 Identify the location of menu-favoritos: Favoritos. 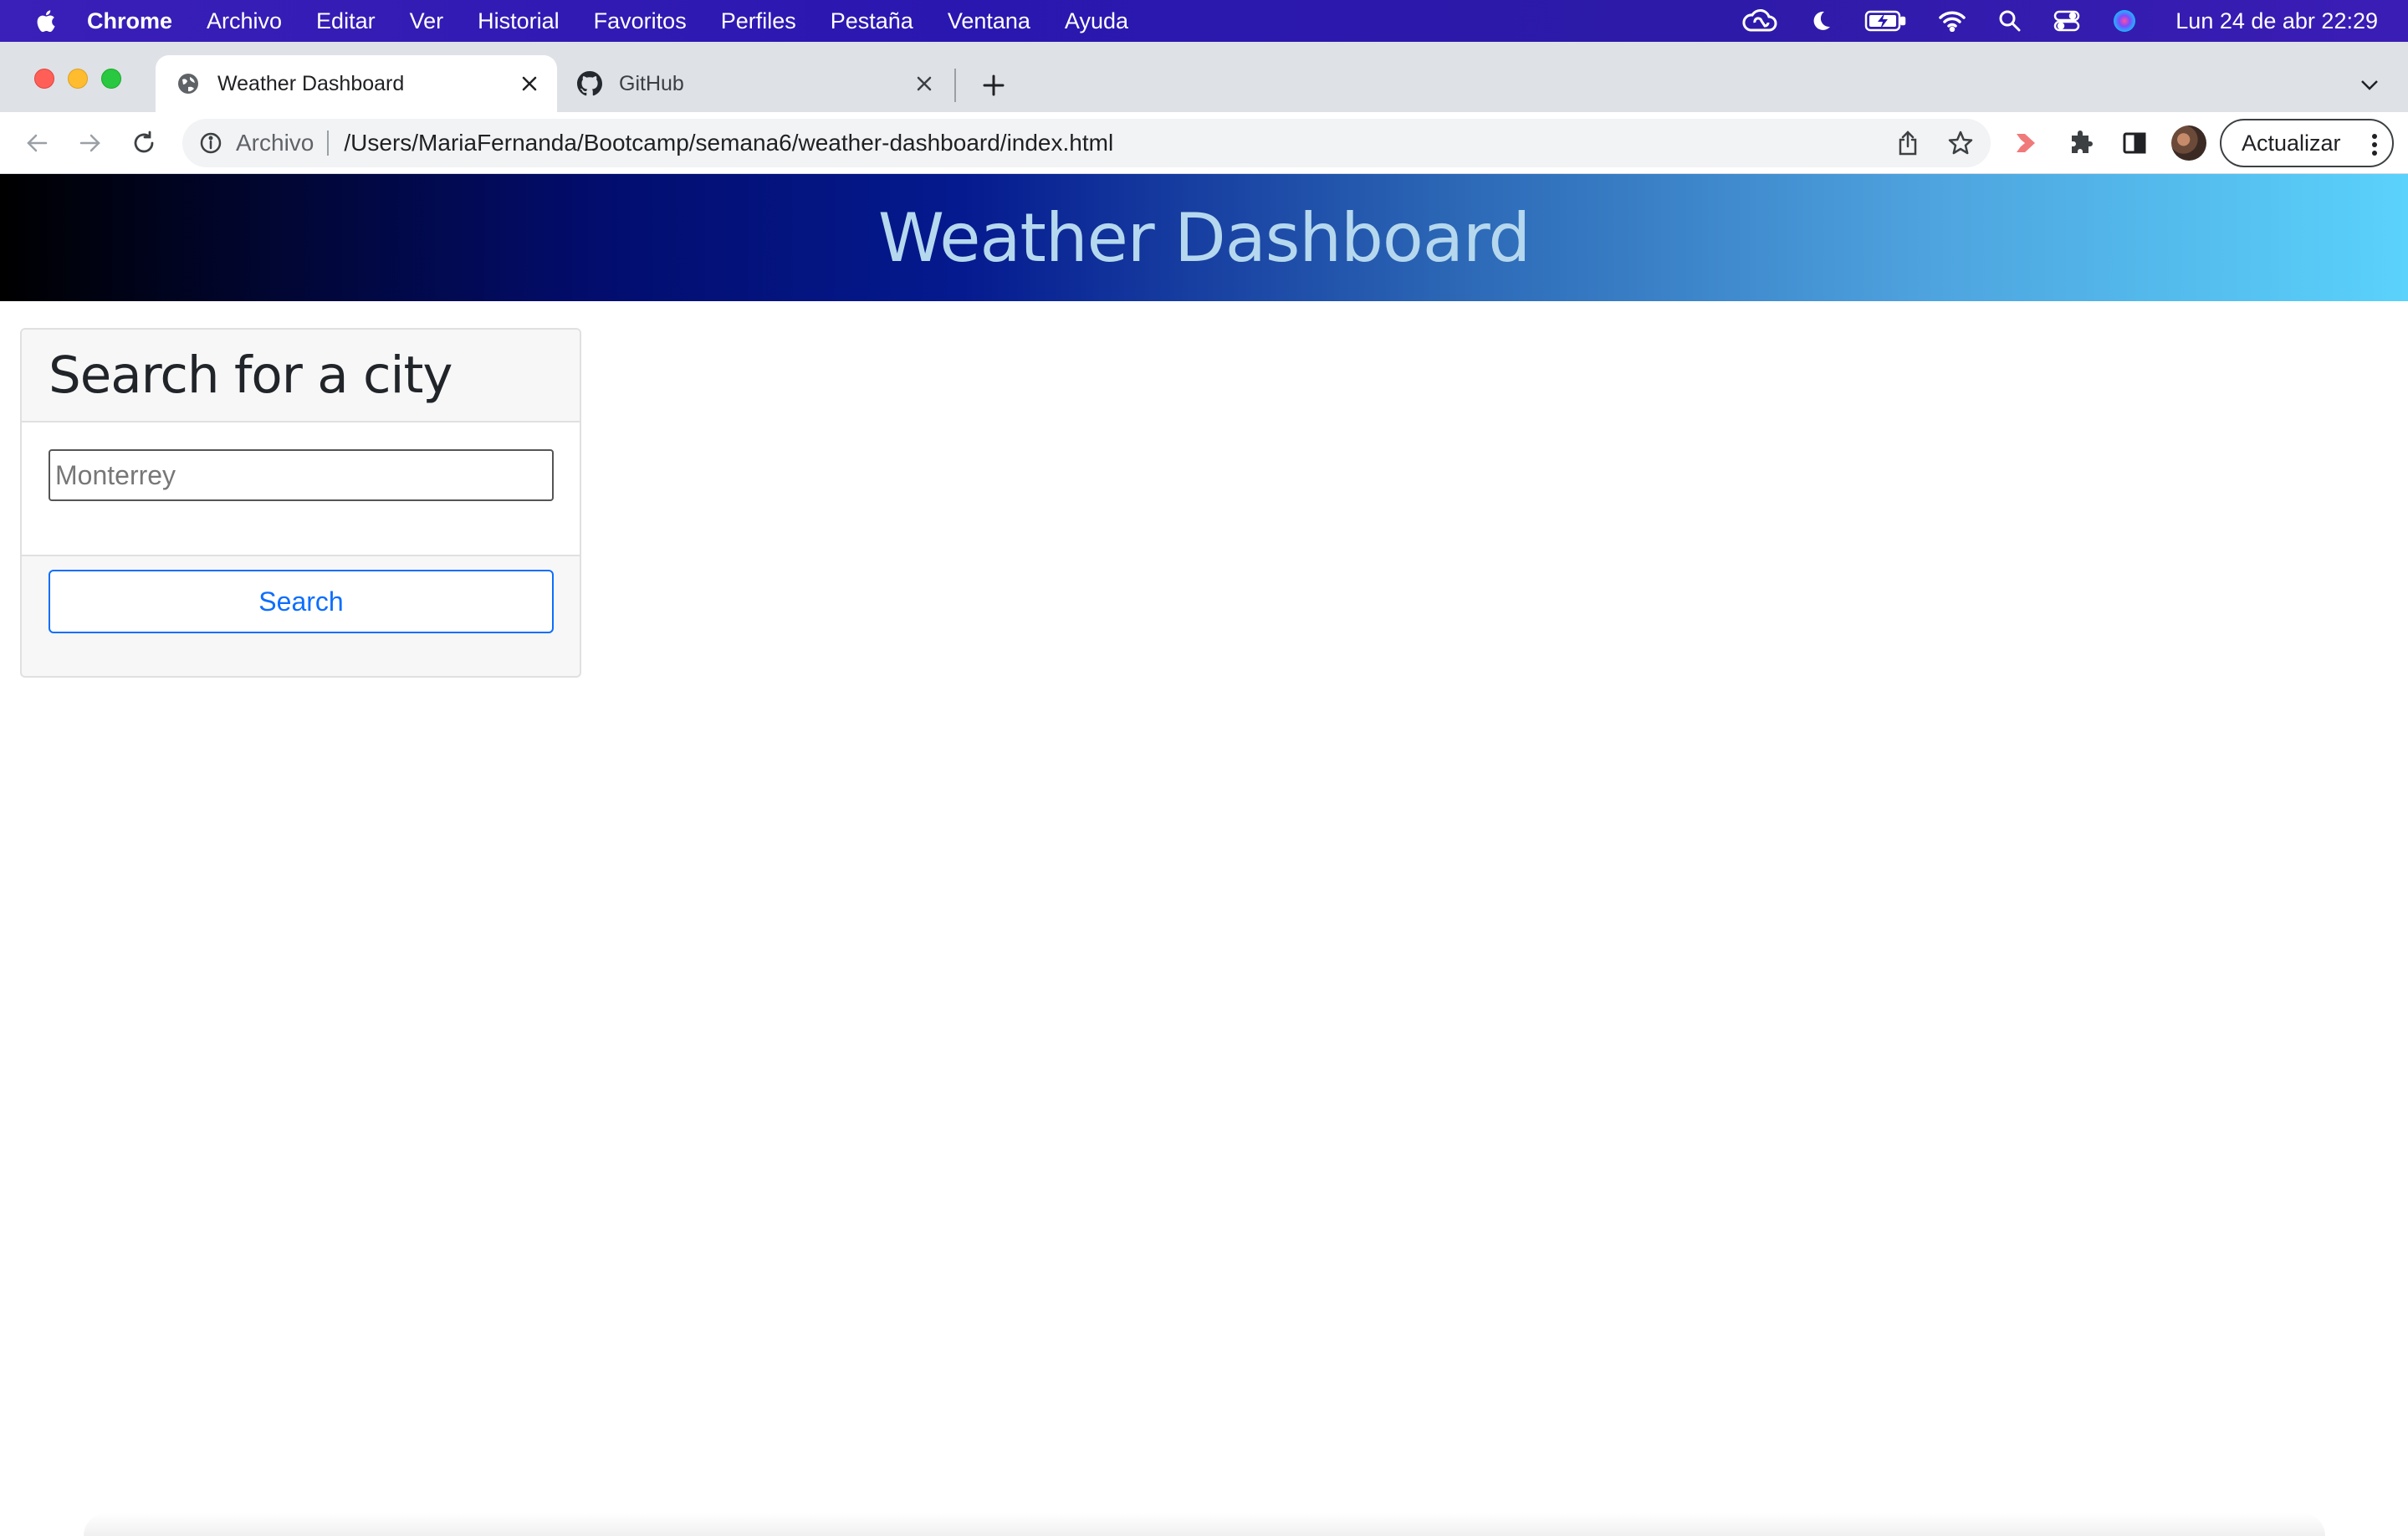
(640, 21).